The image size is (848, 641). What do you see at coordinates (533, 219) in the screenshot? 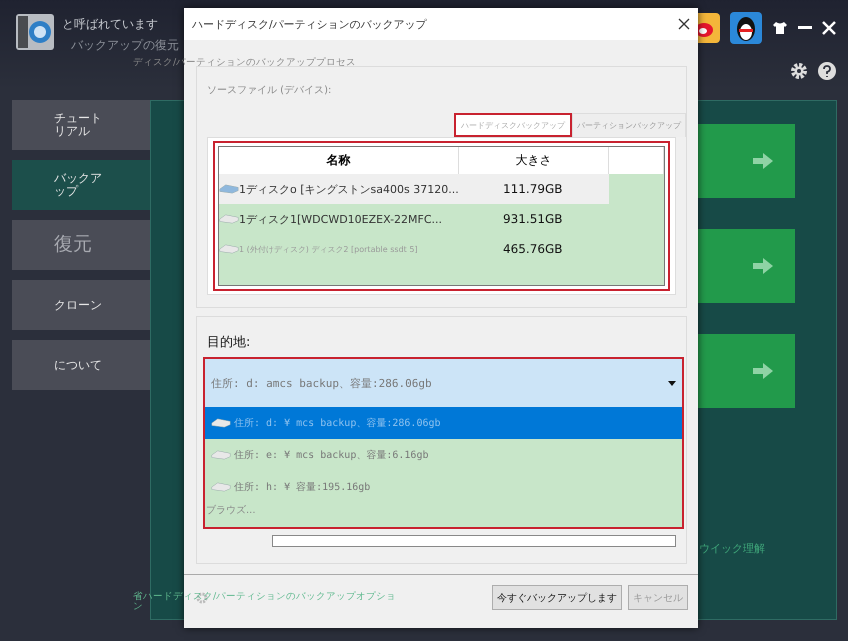
I see `table-cell-text: 931.51GB` at bounding box center [533, 219].